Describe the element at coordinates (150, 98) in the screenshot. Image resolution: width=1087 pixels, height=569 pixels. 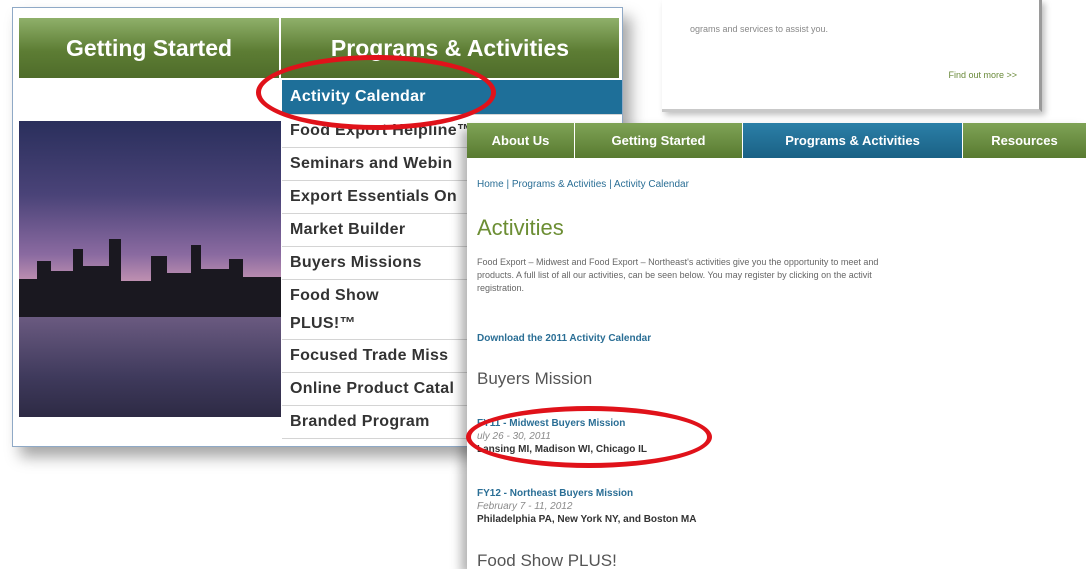
I see `nav-spacer` at that location.